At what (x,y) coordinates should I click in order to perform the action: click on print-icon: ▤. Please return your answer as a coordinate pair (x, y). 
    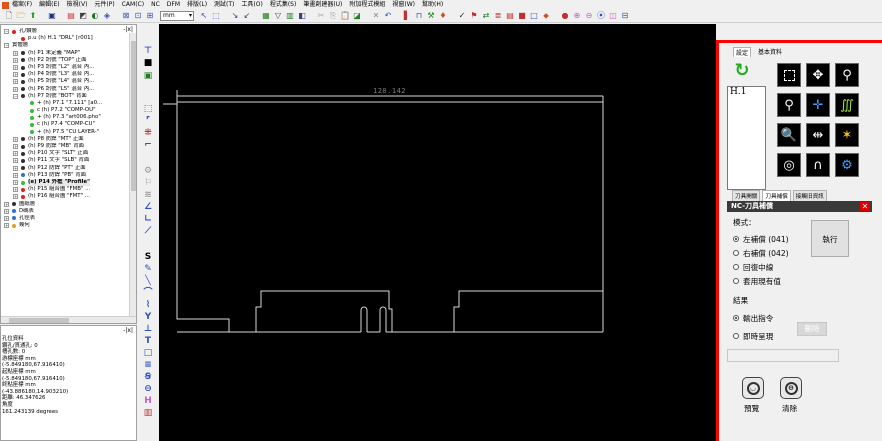
    Looking at the image, I should click on (71, 16).